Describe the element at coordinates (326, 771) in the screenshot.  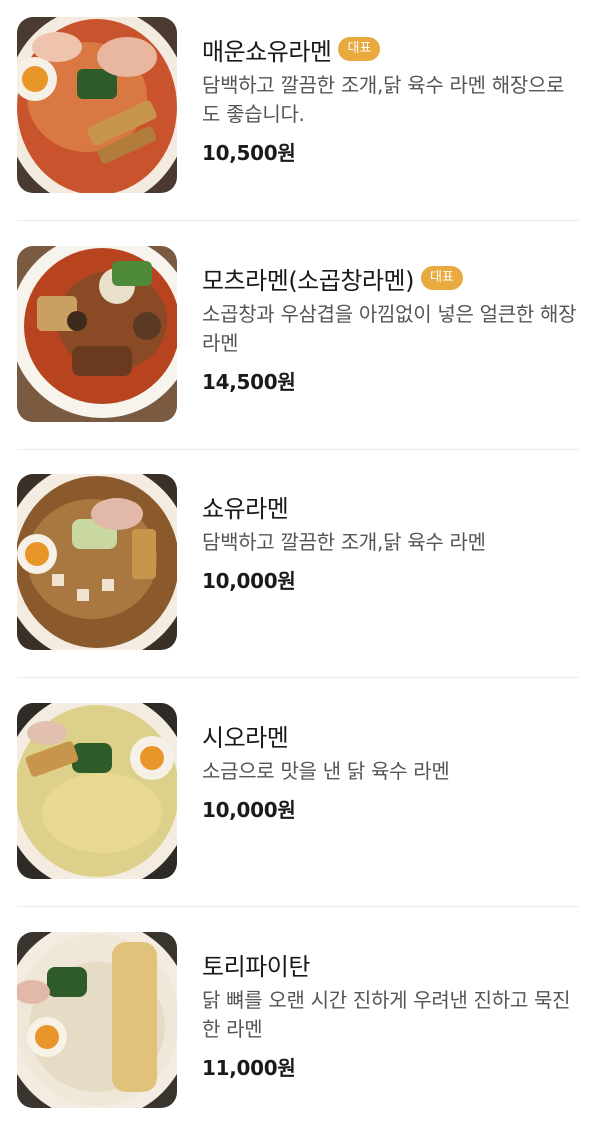
I see `menu-item-description: 소금으로 맛을 낸 닭 육수 라멘` at that location.